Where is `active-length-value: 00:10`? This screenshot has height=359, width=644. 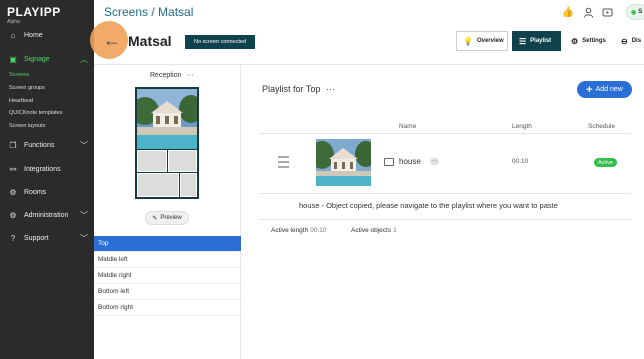
active-length-value: 00:10 is located at coordinates (318, 230).